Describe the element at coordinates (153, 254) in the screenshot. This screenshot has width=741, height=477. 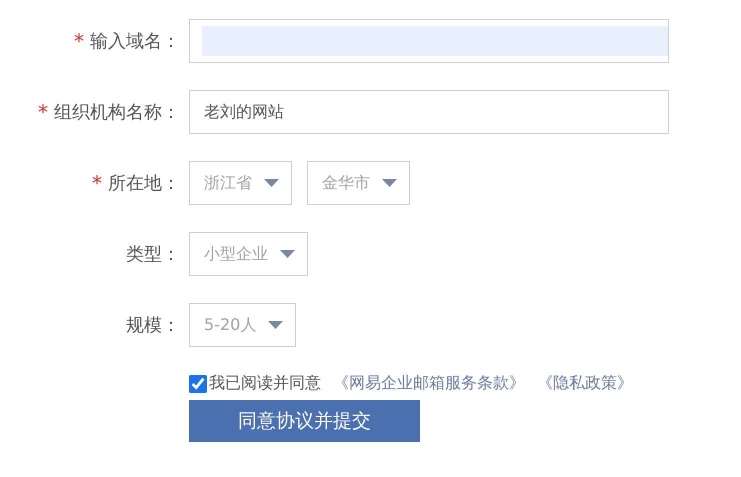
I see `field-label: 类型：` at that location.